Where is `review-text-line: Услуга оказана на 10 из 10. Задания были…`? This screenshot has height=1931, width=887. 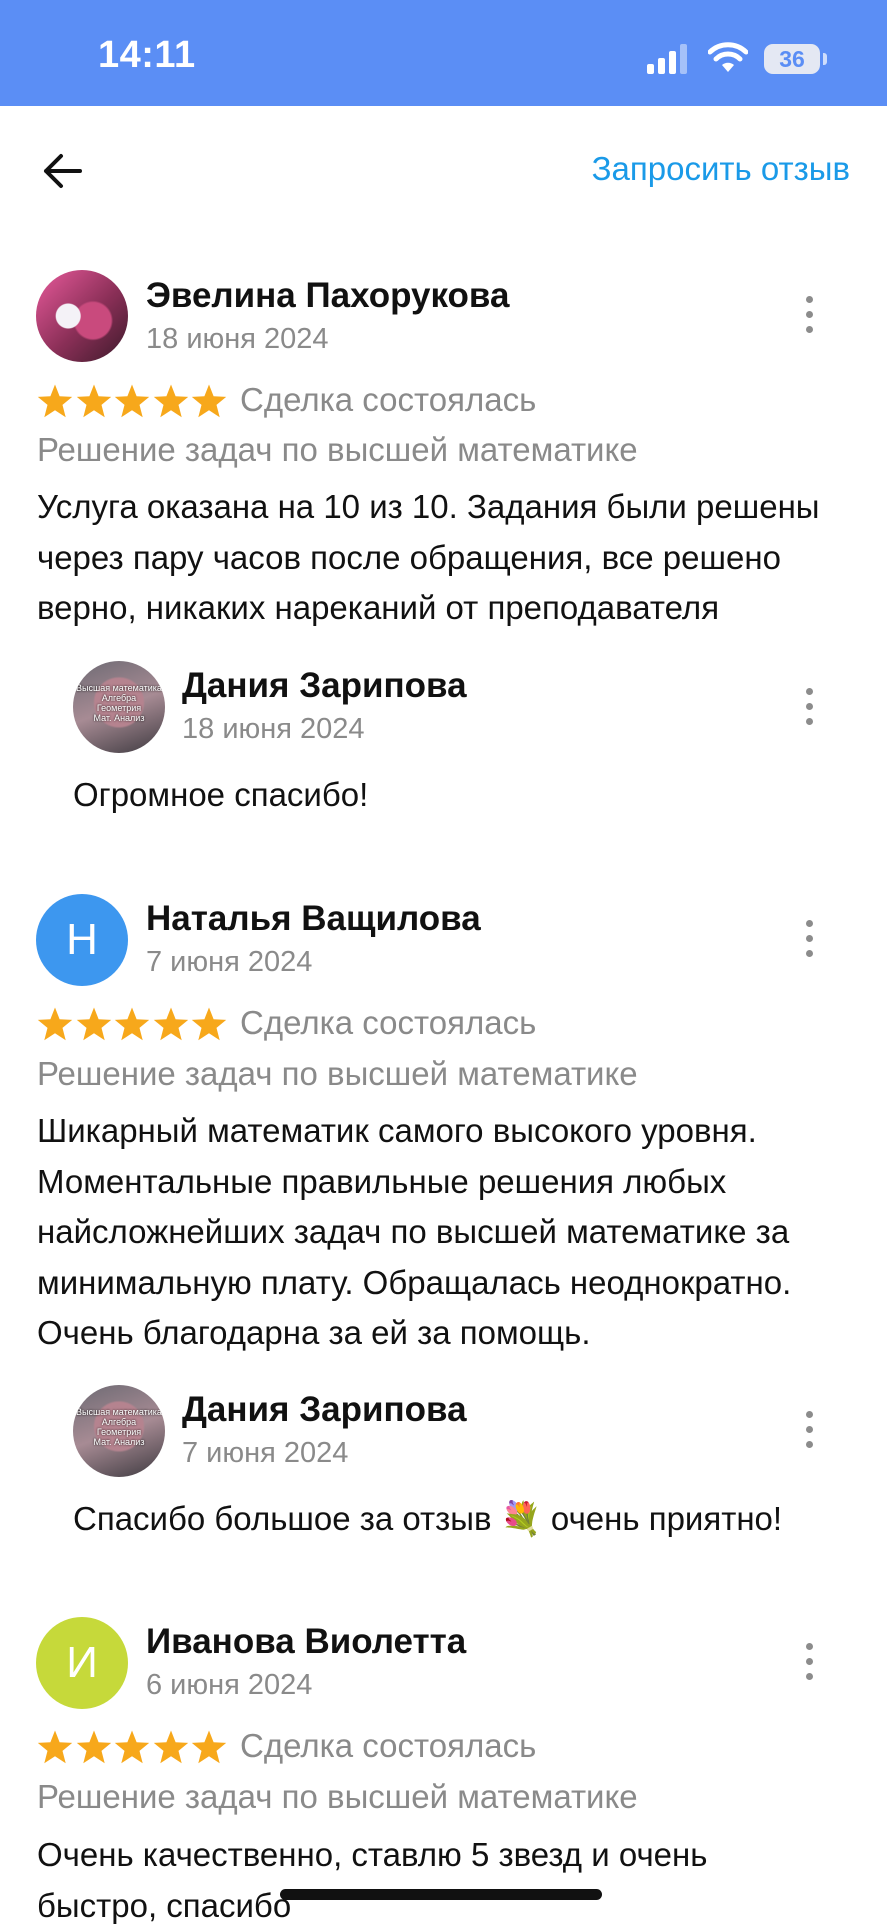 review-text-line: Услуга оказана на 10 из 10. Задания были… is located at coordinates (452, 507).